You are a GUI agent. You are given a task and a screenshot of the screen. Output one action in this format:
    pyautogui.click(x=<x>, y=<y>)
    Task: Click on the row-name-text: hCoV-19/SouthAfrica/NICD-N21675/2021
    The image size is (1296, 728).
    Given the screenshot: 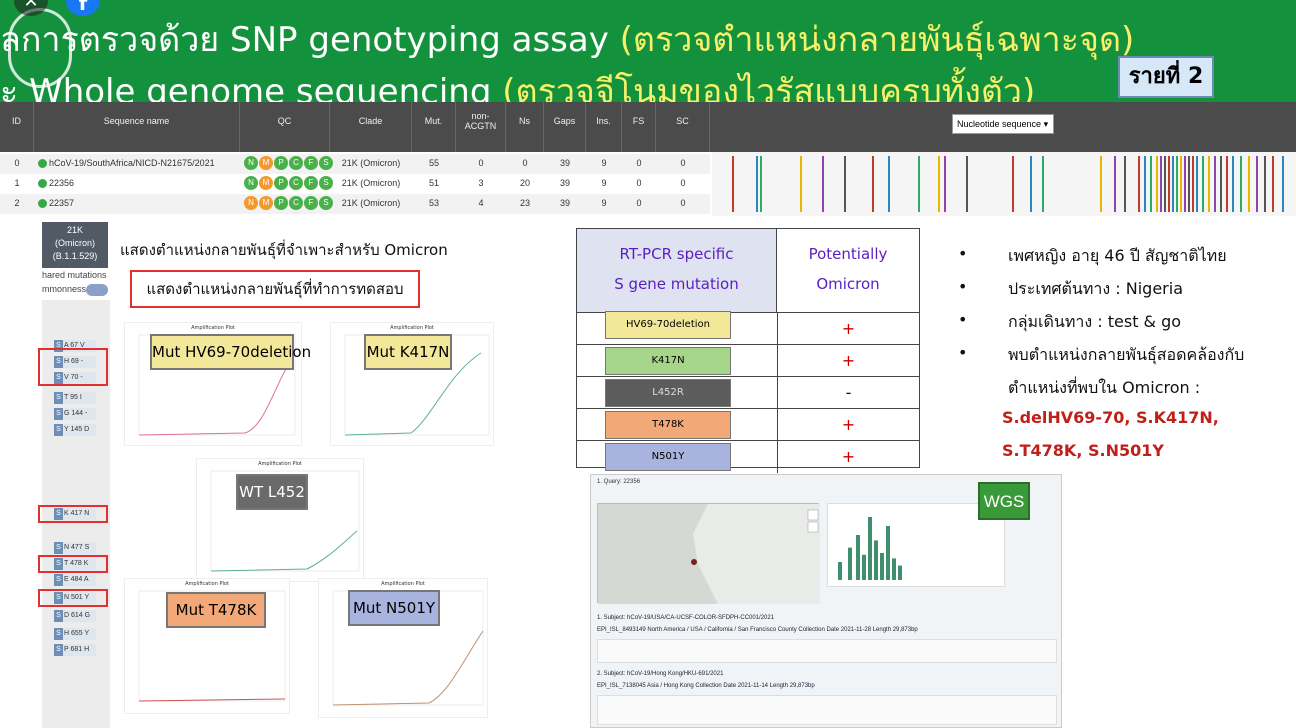 What is the action you would take?
    pyautogui.click(x=132, y=163)
    